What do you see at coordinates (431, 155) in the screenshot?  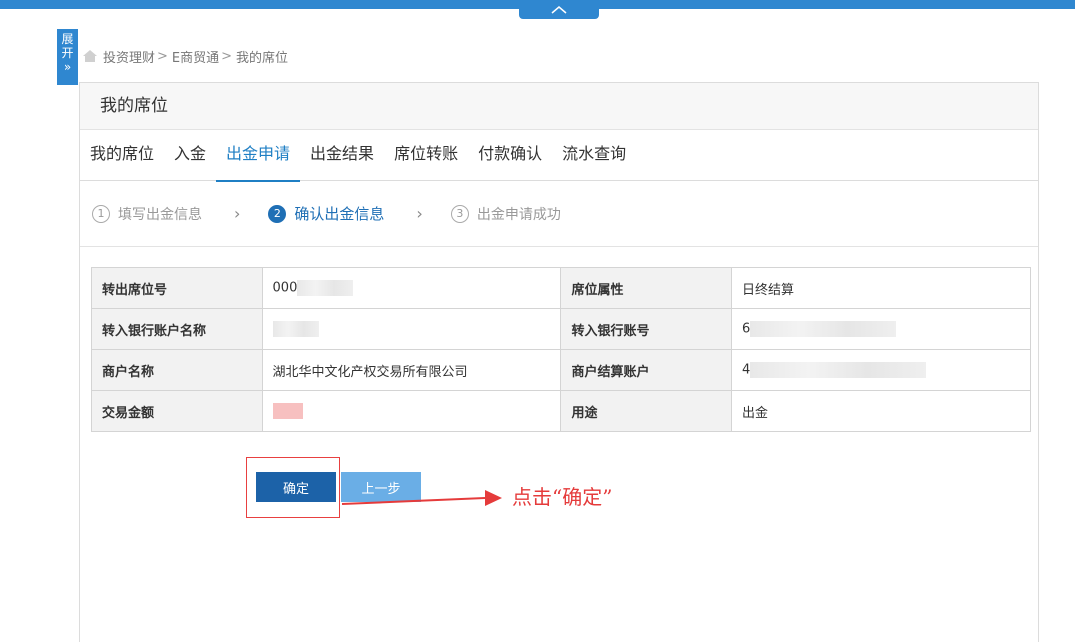 I see `tab-seat-transfer: 席位转账` at bounding box center [431, 155].